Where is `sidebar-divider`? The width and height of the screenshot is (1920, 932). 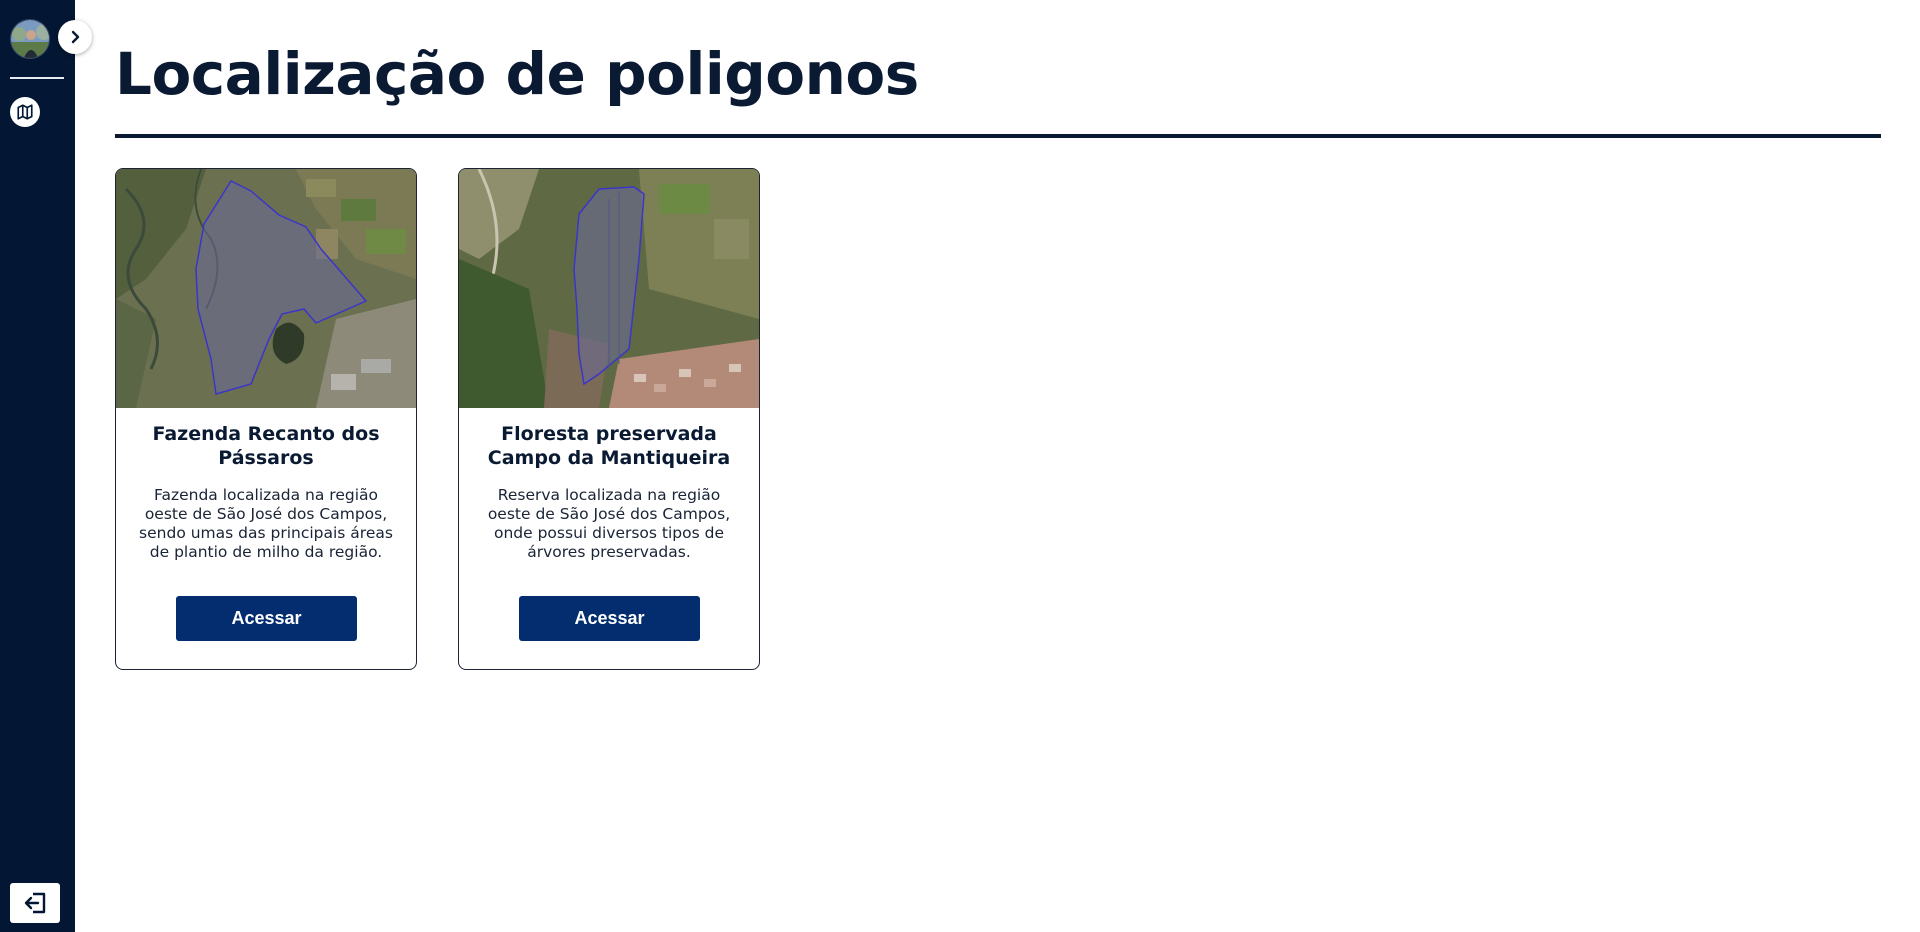
sidebar-divider is located at coordinates (37, 78).